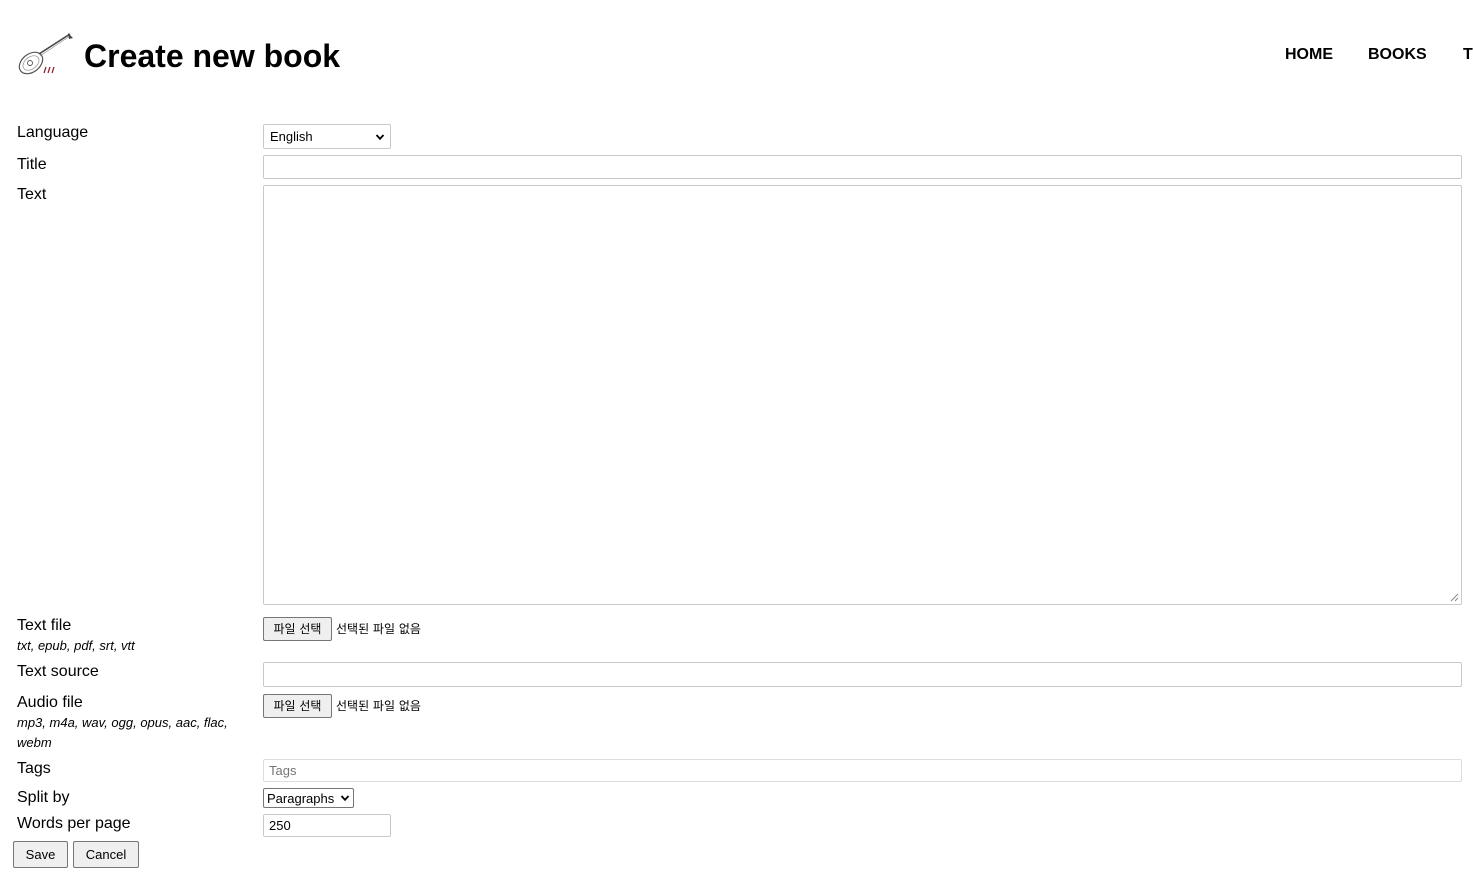 This screenshot has height=885, width=1473. Describe the element at coordinates (106, 854) in the screenshot. I see `cancel-button: Cancel` at that location.